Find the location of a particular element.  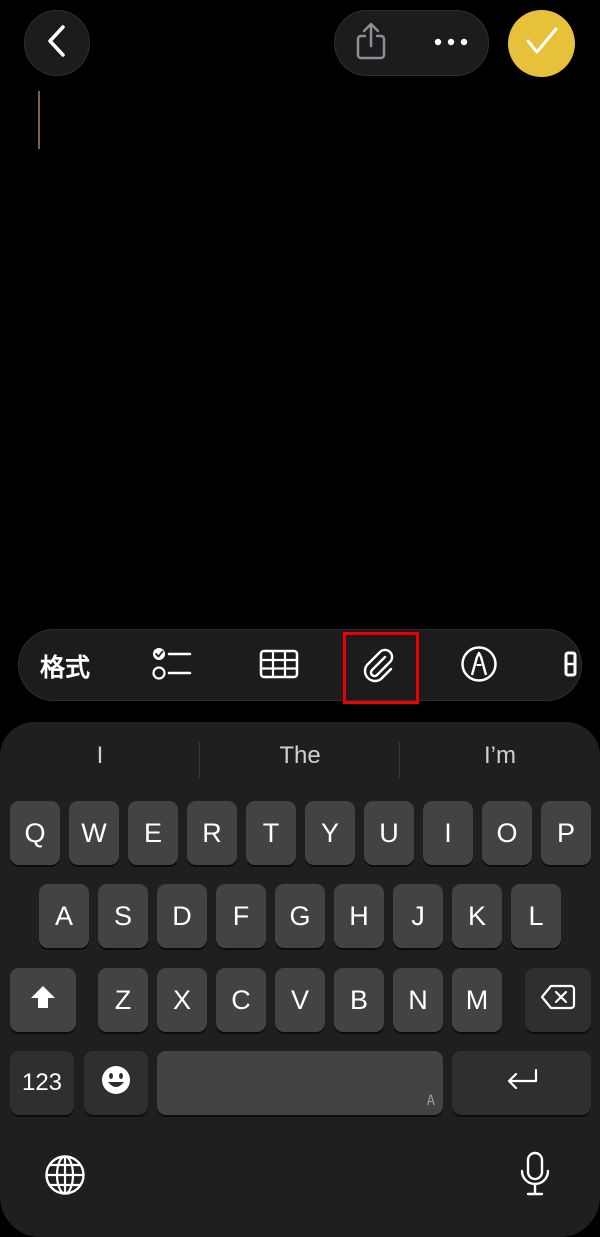

key-e: E is located at coordinates (153, 833).